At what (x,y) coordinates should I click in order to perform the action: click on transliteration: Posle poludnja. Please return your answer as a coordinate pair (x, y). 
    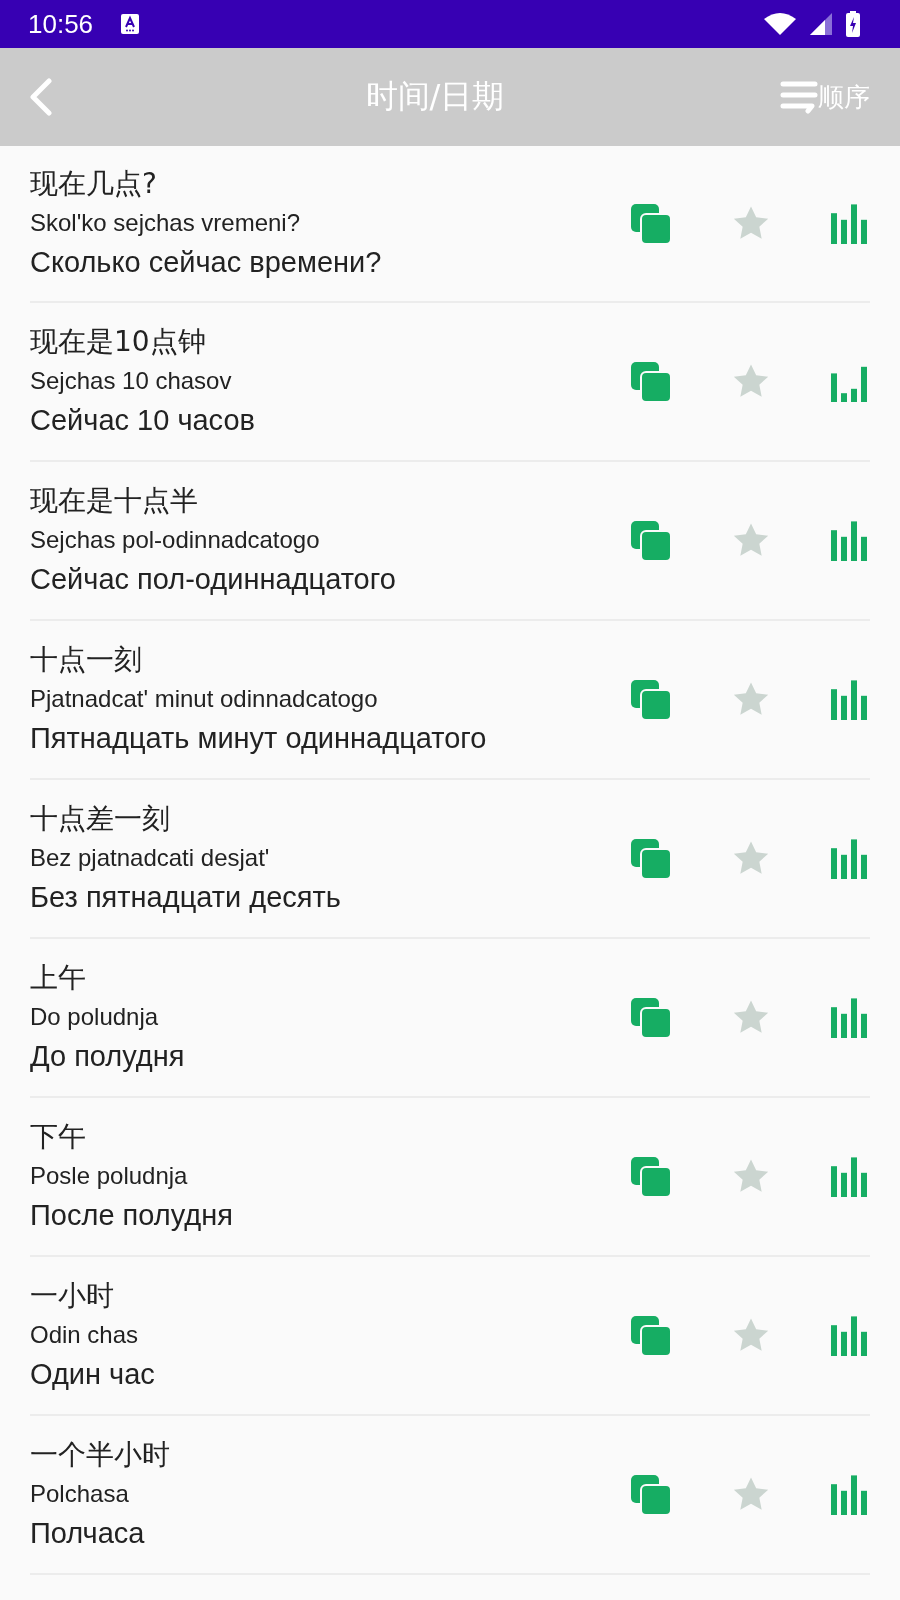
    Looking at the image, I should click on (109, 1176).